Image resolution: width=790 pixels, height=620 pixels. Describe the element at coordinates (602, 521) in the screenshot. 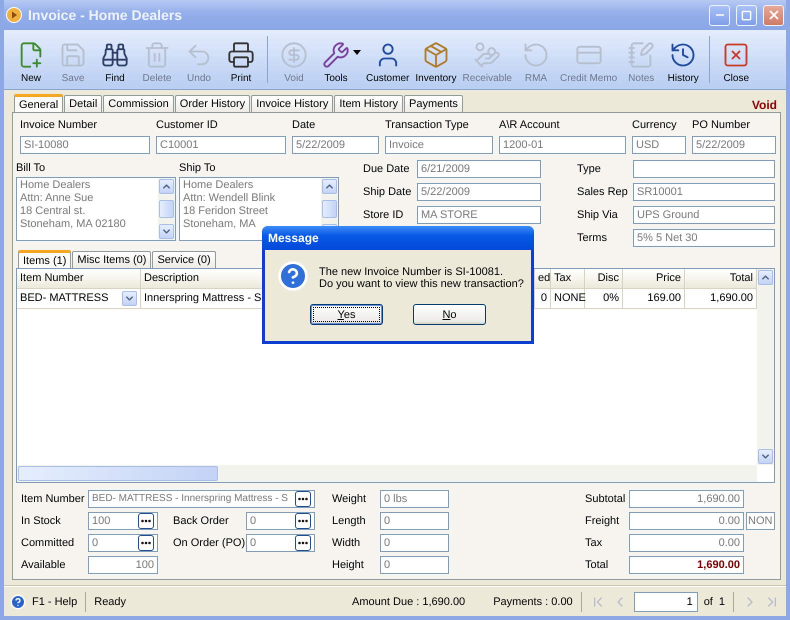

I see `field-label: Freight` at that location.